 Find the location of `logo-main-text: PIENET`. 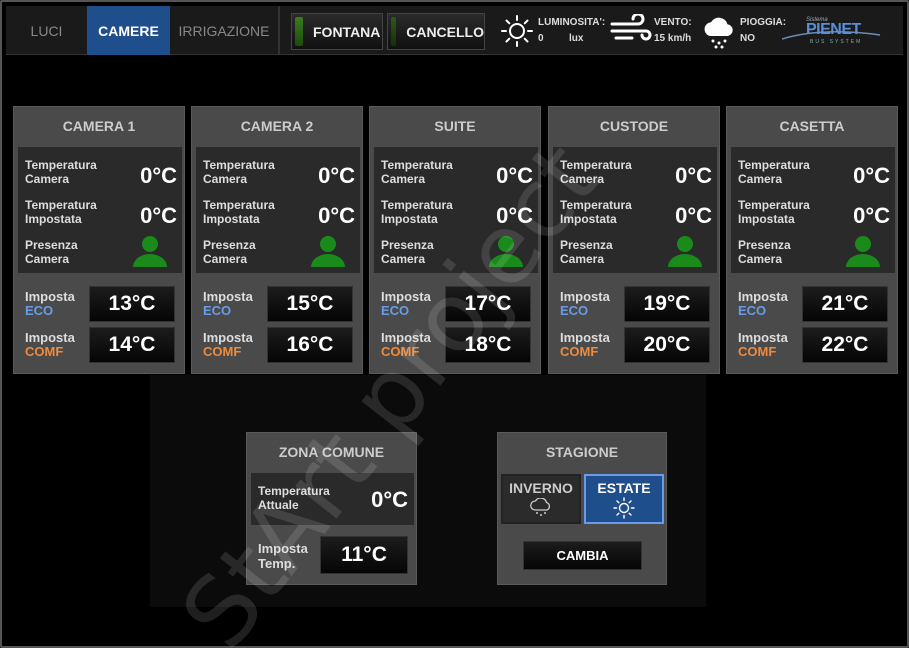

logo-main-text: PIENET is located at coordinates (833, 29).